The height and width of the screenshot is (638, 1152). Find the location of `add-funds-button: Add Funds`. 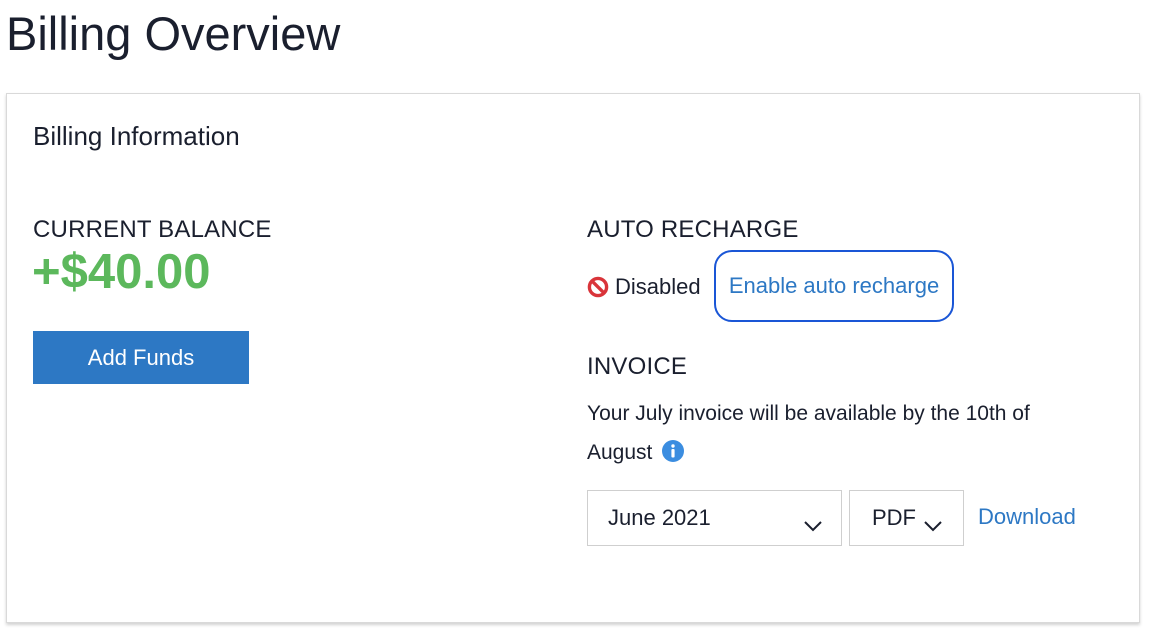

add-funds-button: Add Funds is located at coordinates (141, 357).